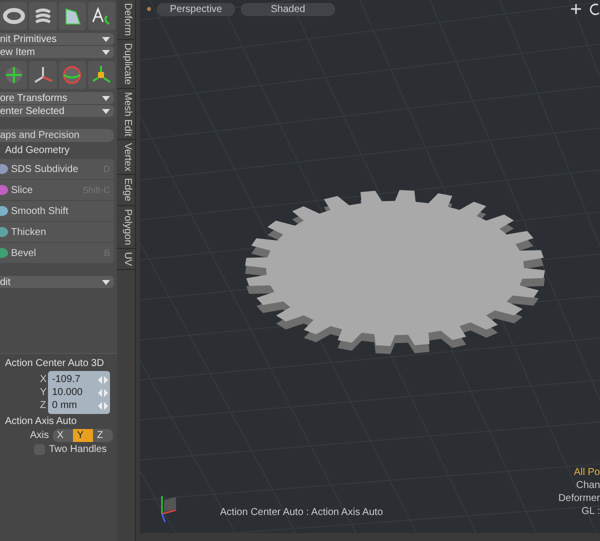  I want to click on status-dot-icon, so click(149, 9).